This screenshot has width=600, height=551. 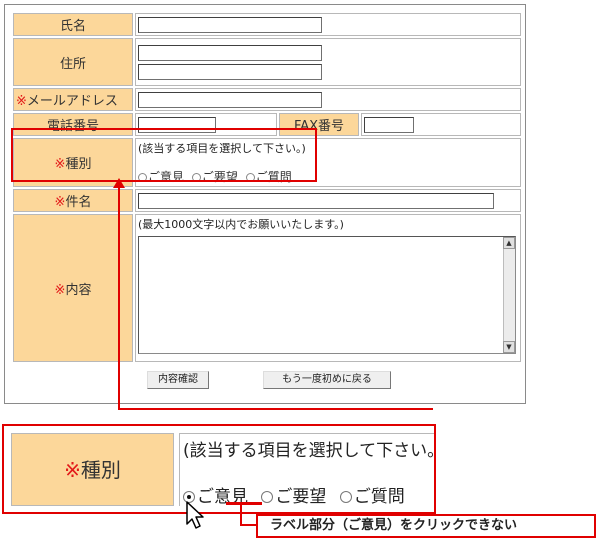 What do you see at coordinates (307, 470) in the screenshot?
I see `zoomed-type-cell: (該当する項目を選択して下さい。 ご意見 ご要望 ご質問` at bounding box center [307, 470].